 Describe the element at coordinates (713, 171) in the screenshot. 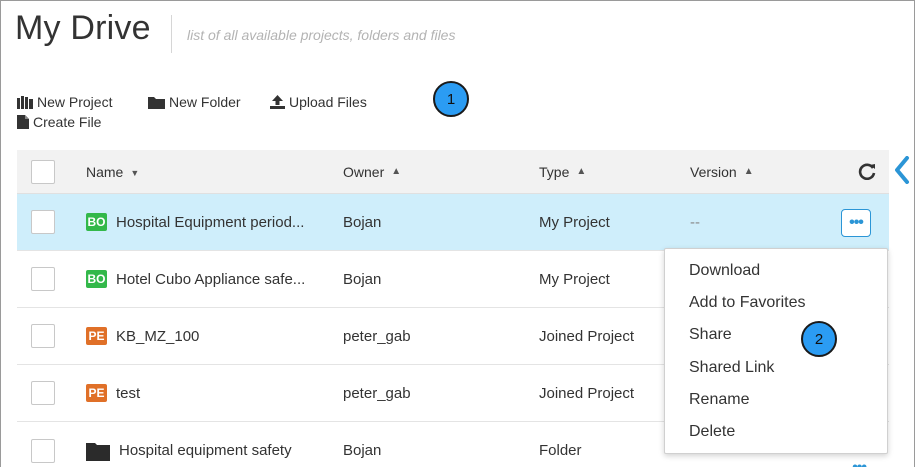

I see `column-version-label: Version` at that location.